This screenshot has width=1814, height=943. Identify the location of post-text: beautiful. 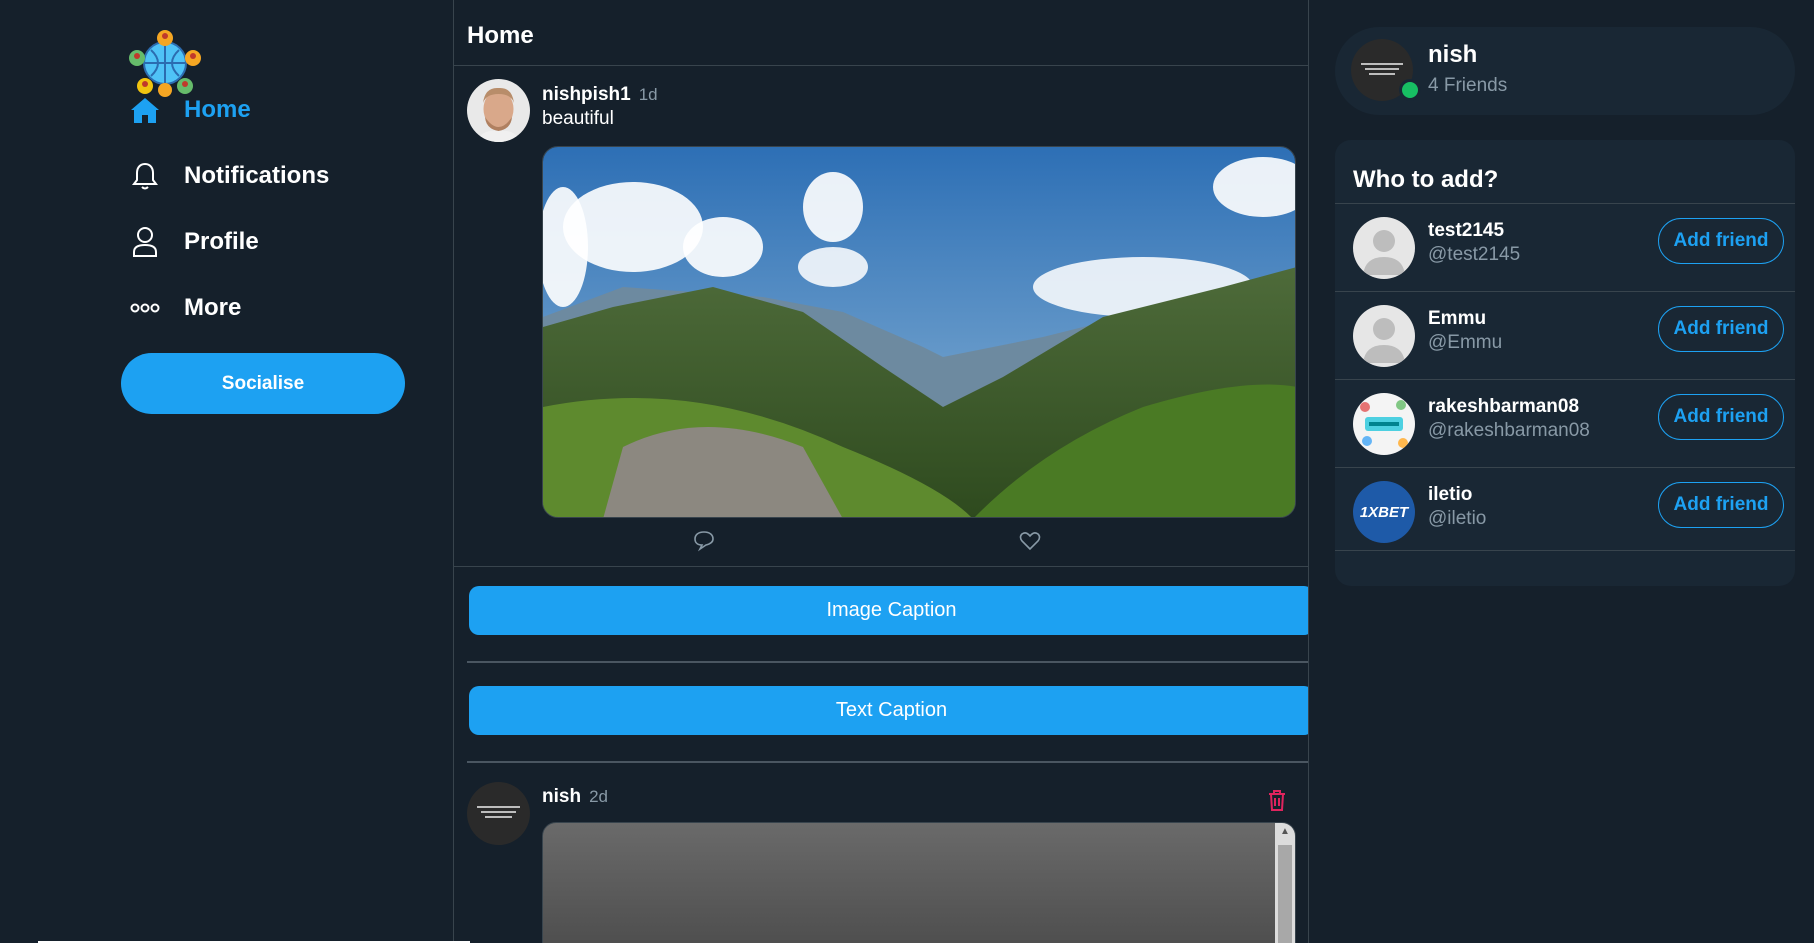
(578, 118).